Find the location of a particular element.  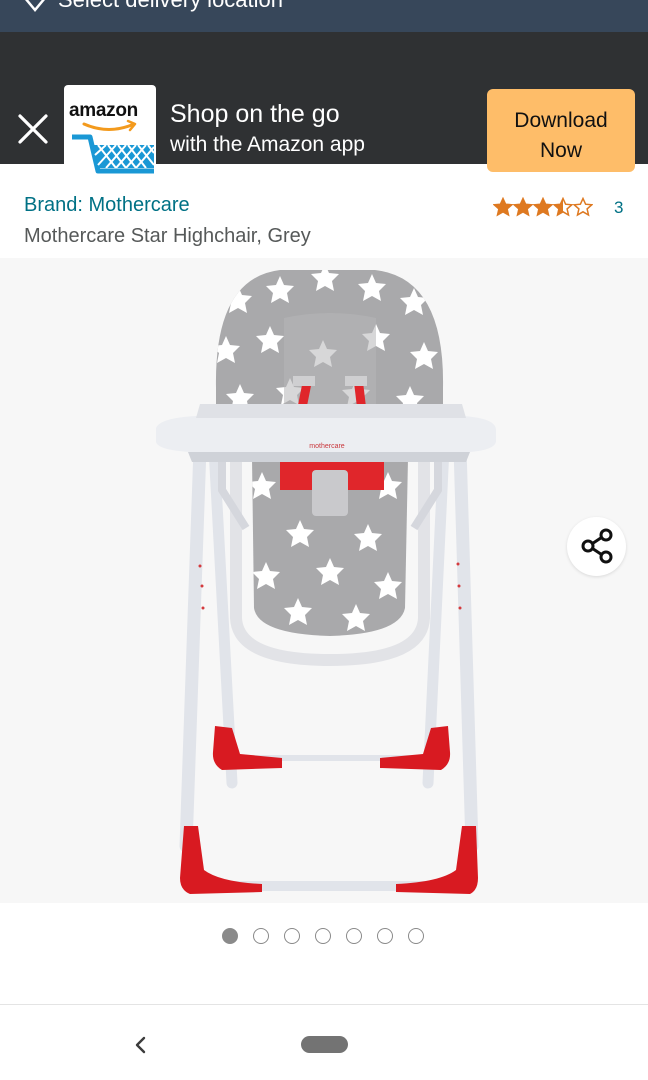

share-icon is located at coordinates (597, 546).